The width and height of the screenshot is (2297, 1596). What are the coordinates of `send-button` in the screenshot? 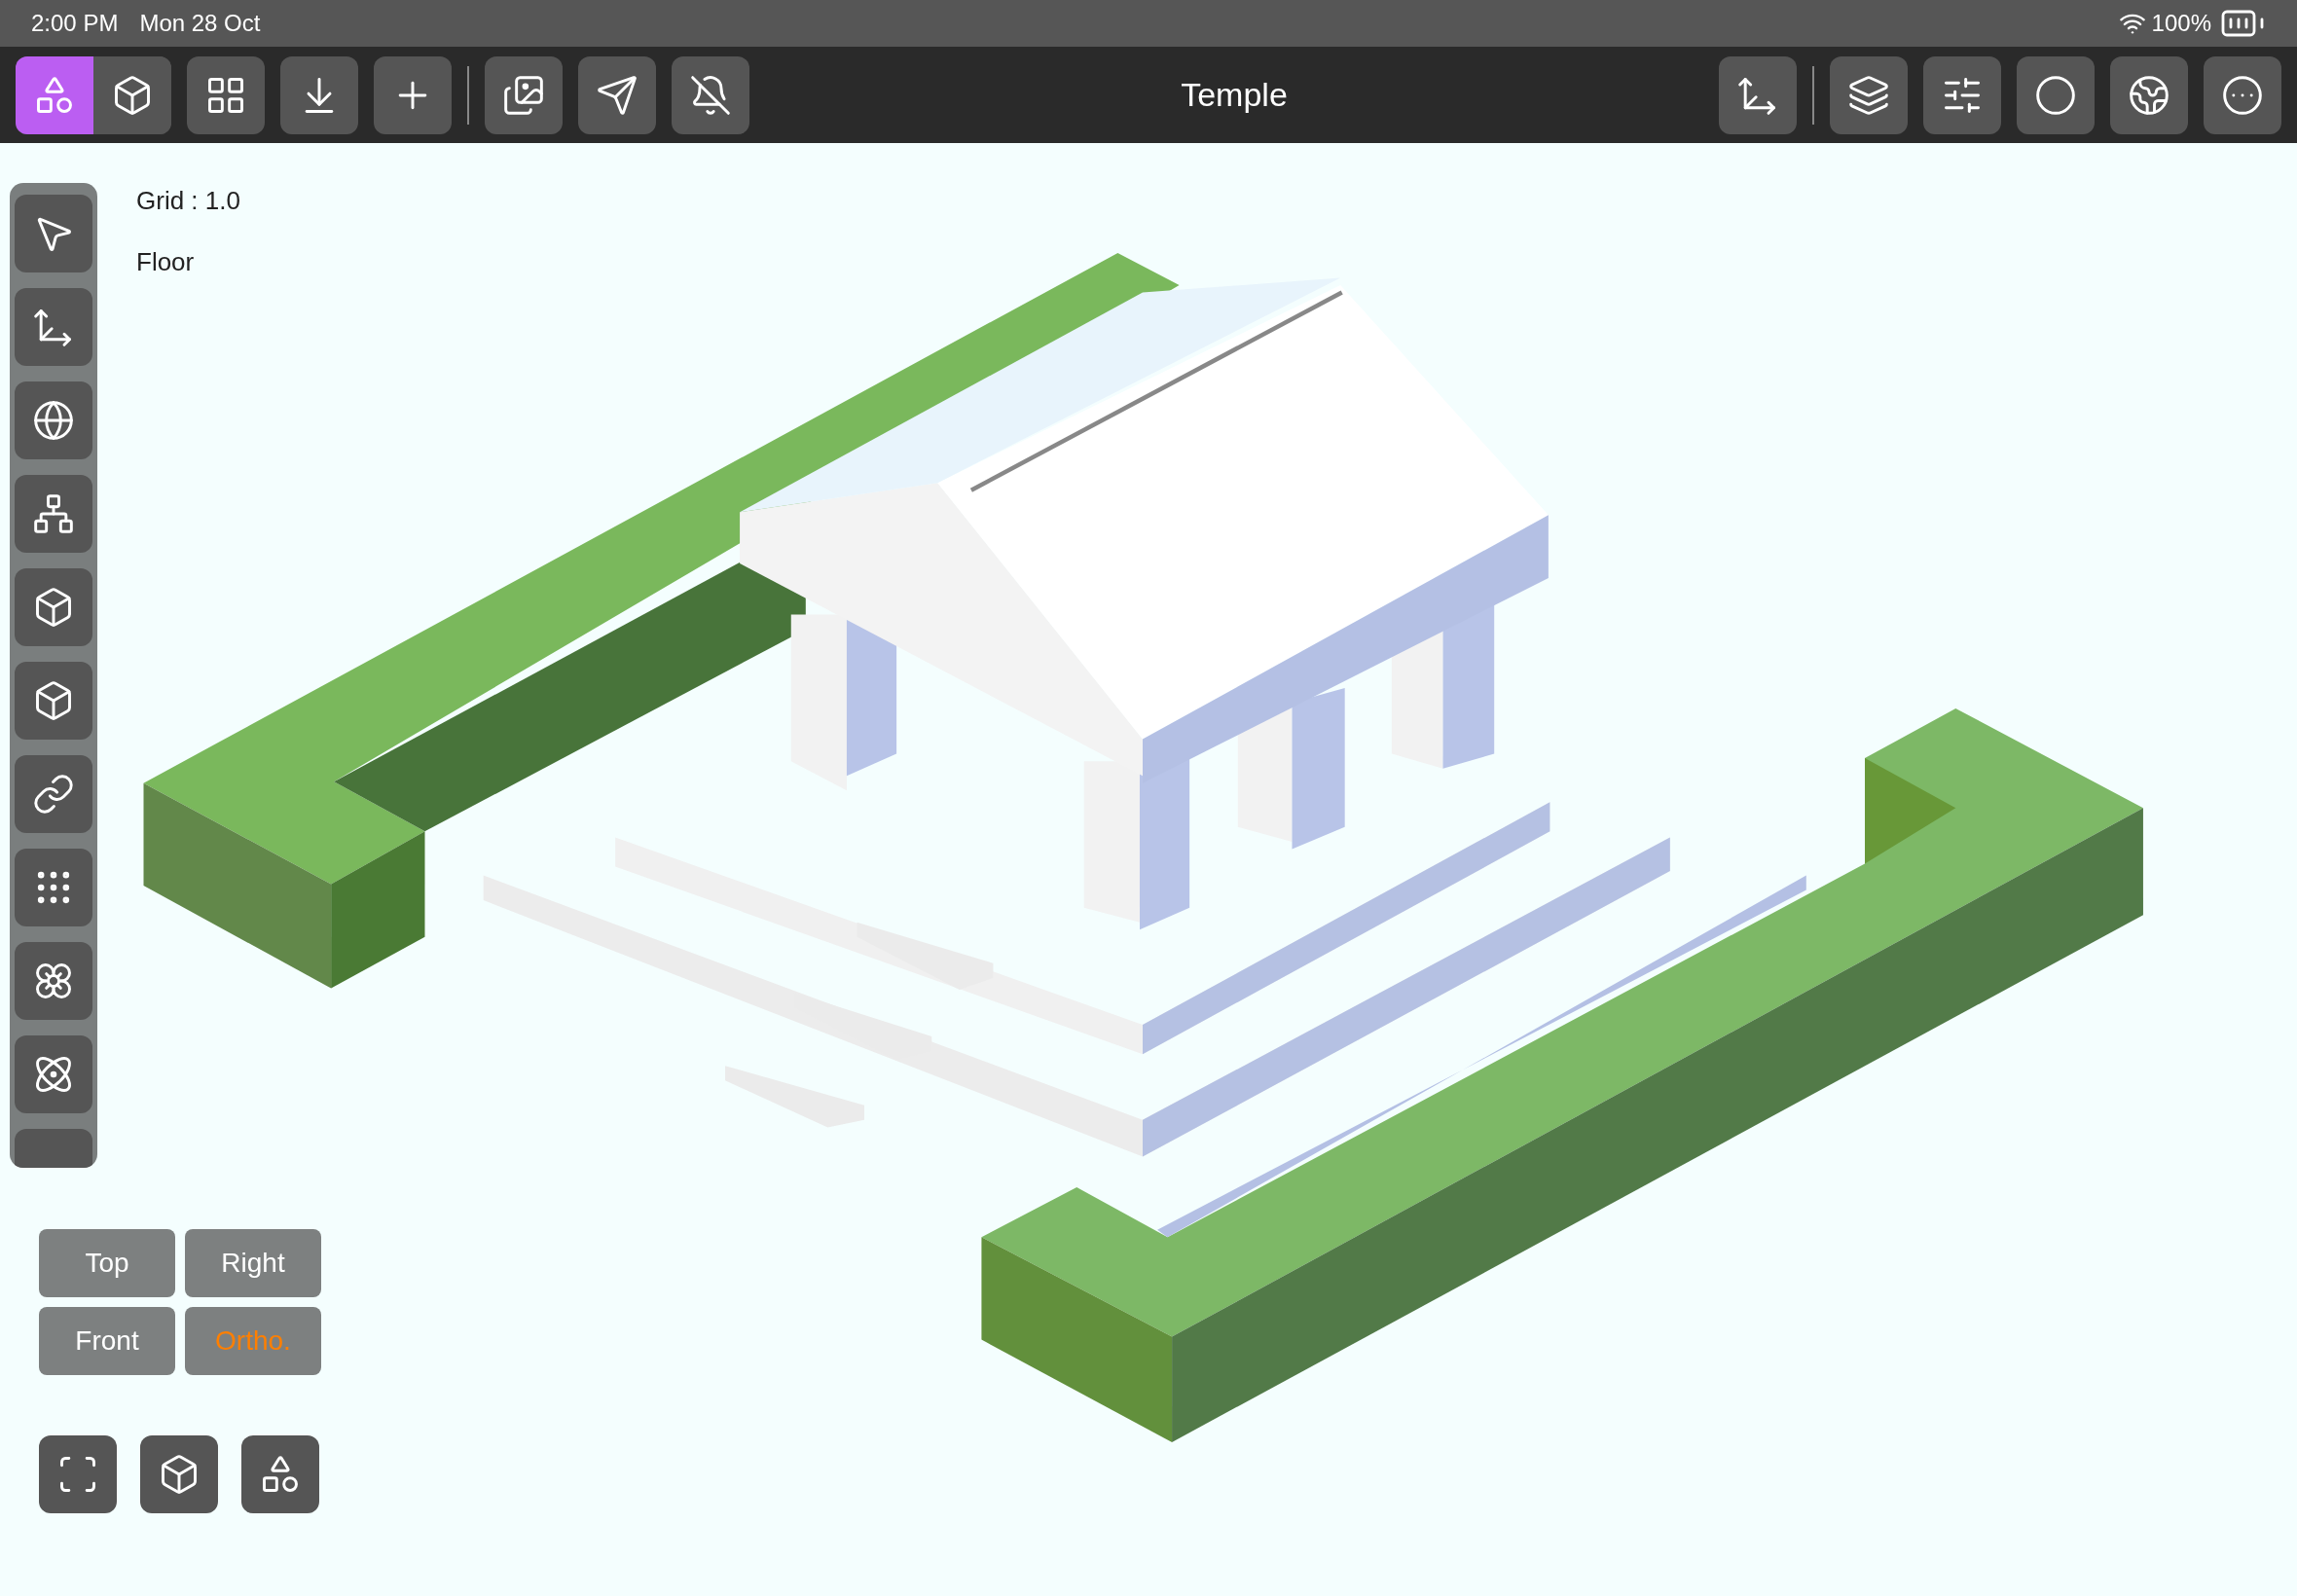 It's located at (617, 94).